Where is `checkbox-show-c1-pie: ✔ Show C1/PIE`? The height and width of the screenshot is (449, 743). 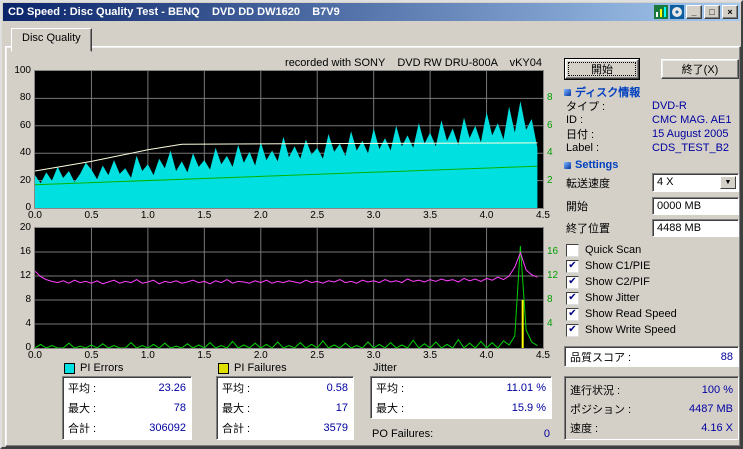
checkbox-show-c1-pie: ✔ Show C1/PIE is located at coordinates (621, 266).